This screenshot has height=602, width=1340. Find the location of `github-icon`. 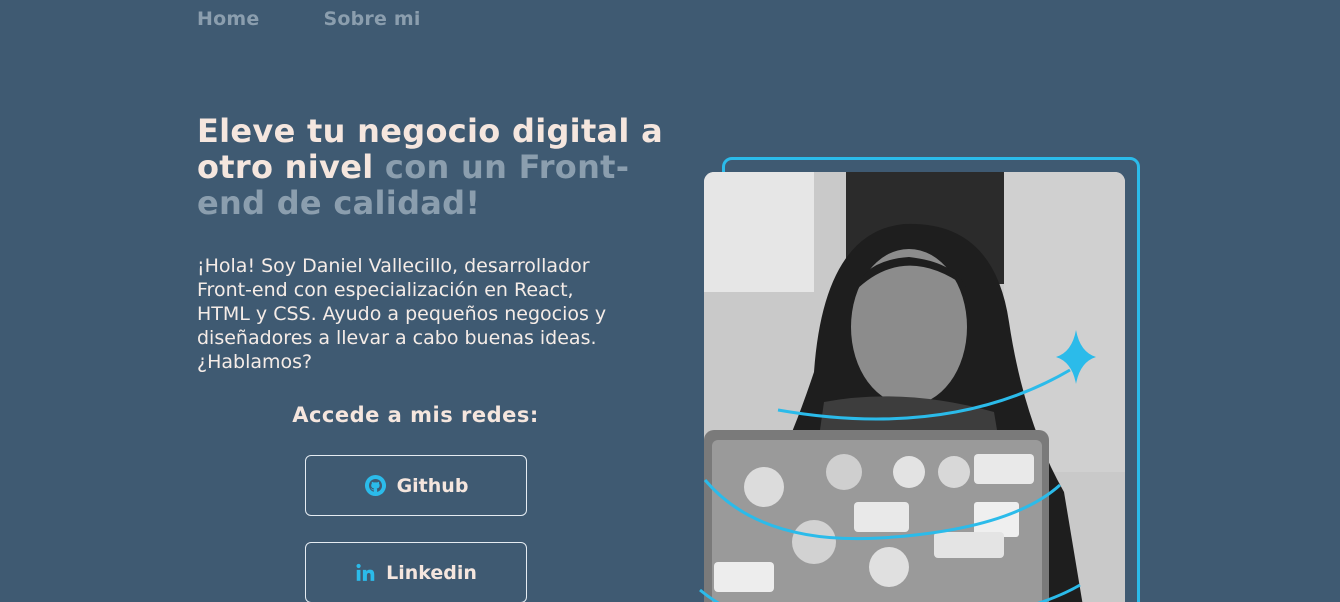

github-icon is located at coordinates (375, 485).